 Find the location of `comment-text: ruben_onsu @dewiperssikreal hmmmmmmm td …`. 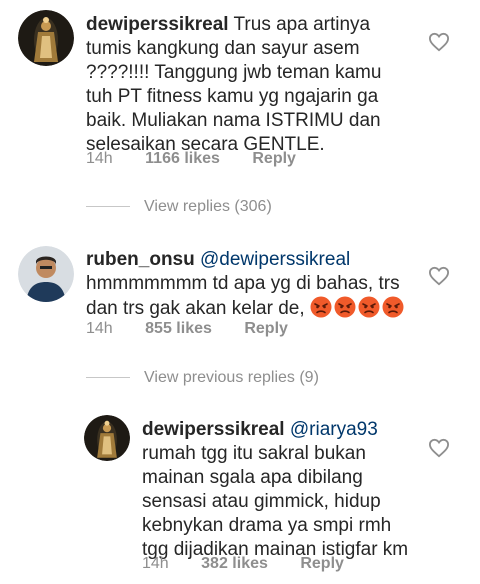

comment-text: ruben_onsu @dewiperssikreal hmmmmmmm td … is located at coordinates (246, 284).